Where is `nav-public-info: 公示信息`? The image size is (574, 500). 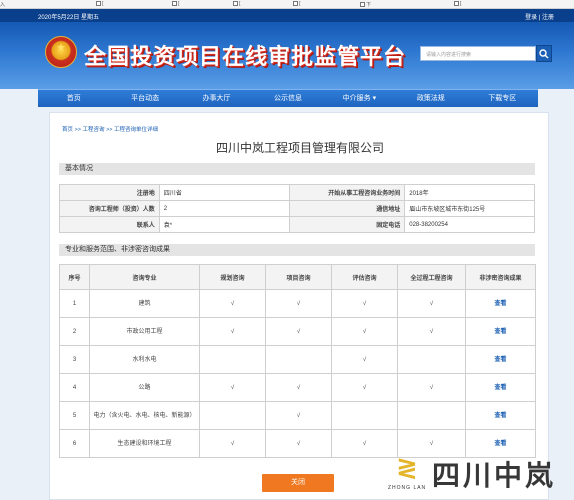 nav-public-info: 公示信息 is located at coordinates (287, 98).